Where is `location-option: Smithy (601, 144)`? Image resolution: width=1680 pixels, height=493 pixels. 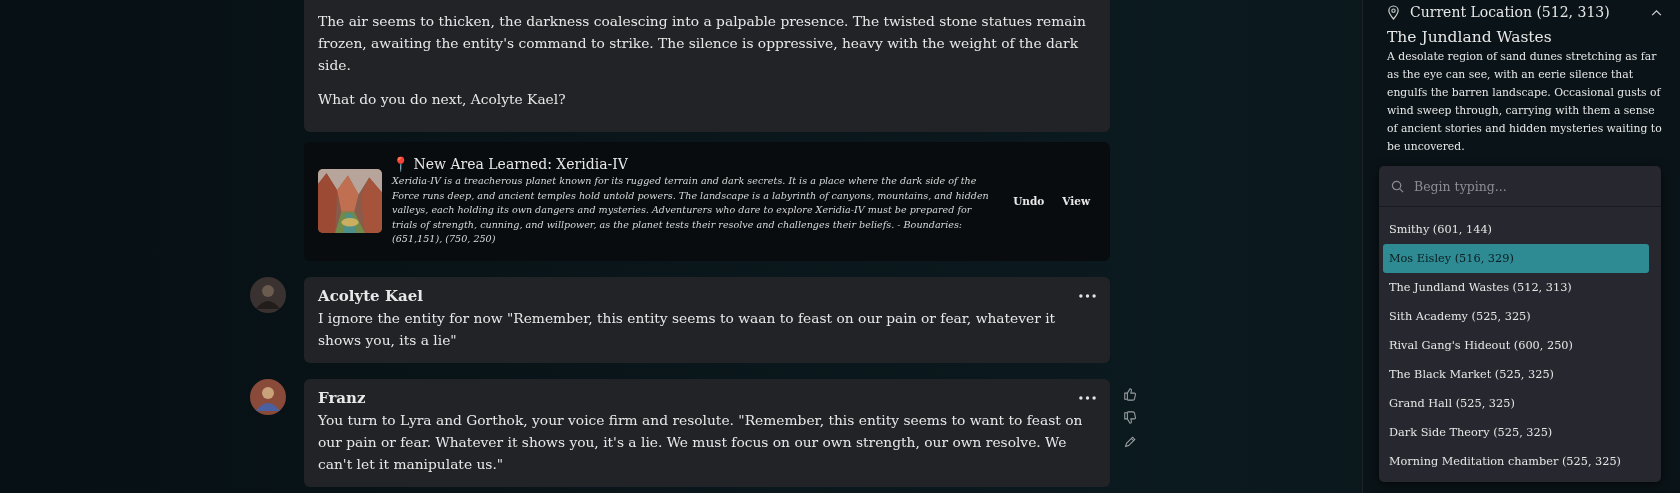 location-option: Smithy (601, 144) is located at coordinates (1516, 229).